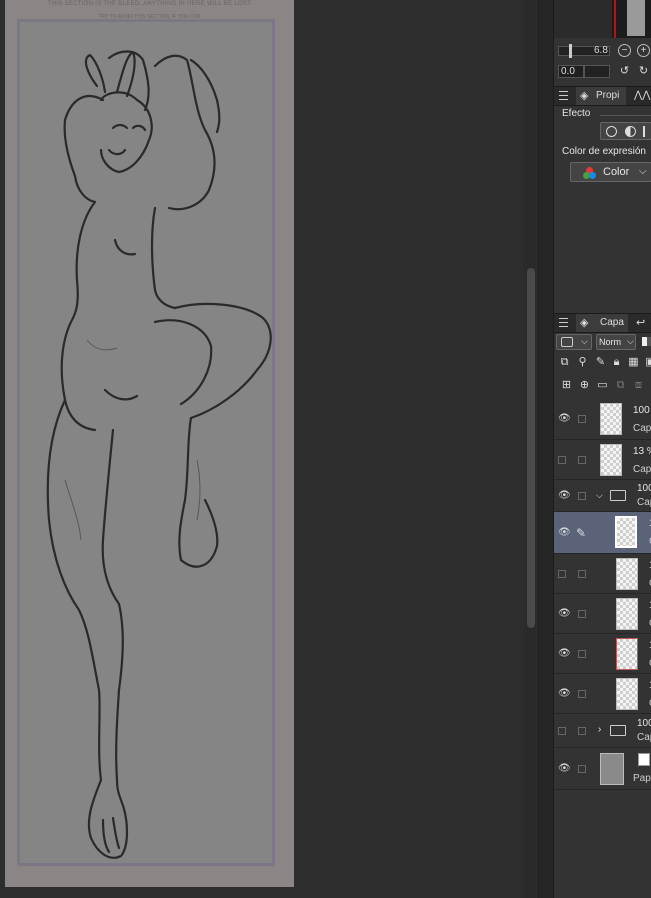 Image resolution: width=651 pixels, height=898 pixels. What do you see at coordinates (604, 151) in the screenshot?
I see `expression-color-label: Color de expresión` at bounding box center [604, 151].